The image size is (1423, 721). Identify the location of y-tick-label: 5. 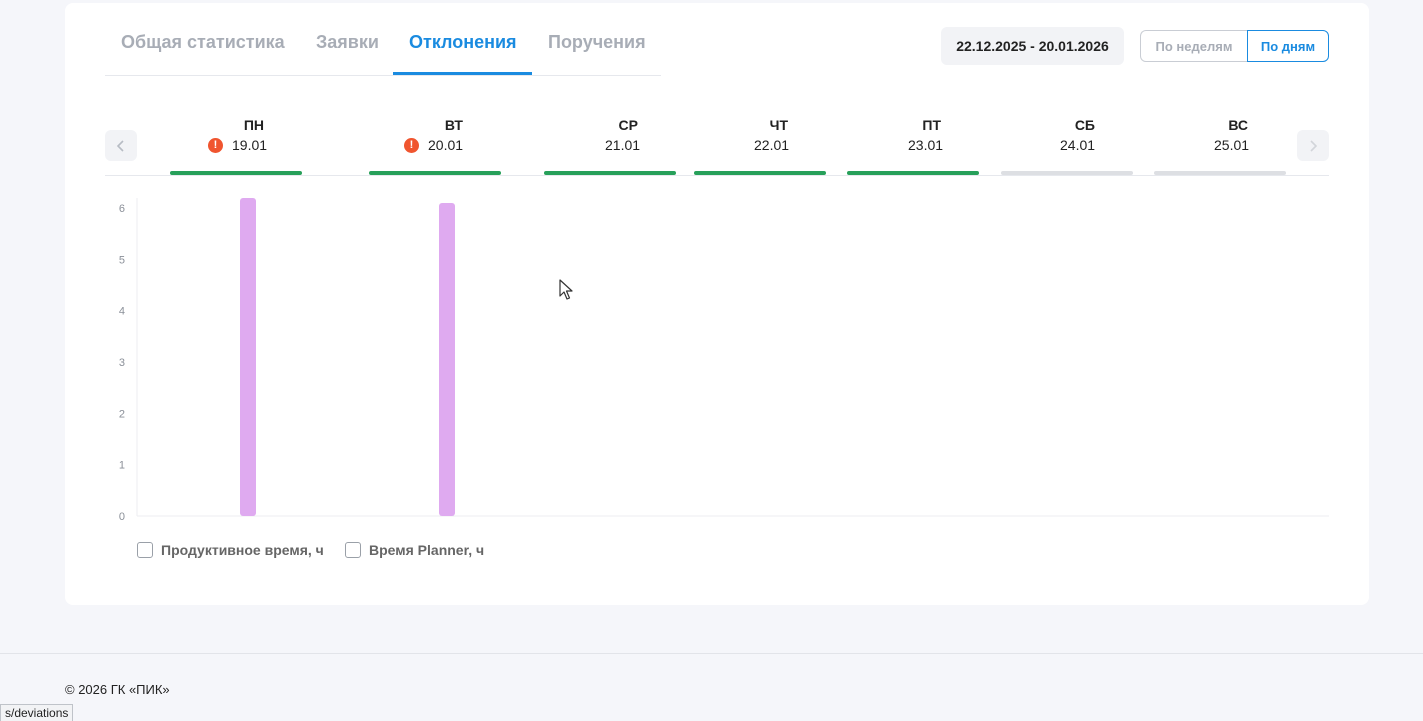
(122, 260).